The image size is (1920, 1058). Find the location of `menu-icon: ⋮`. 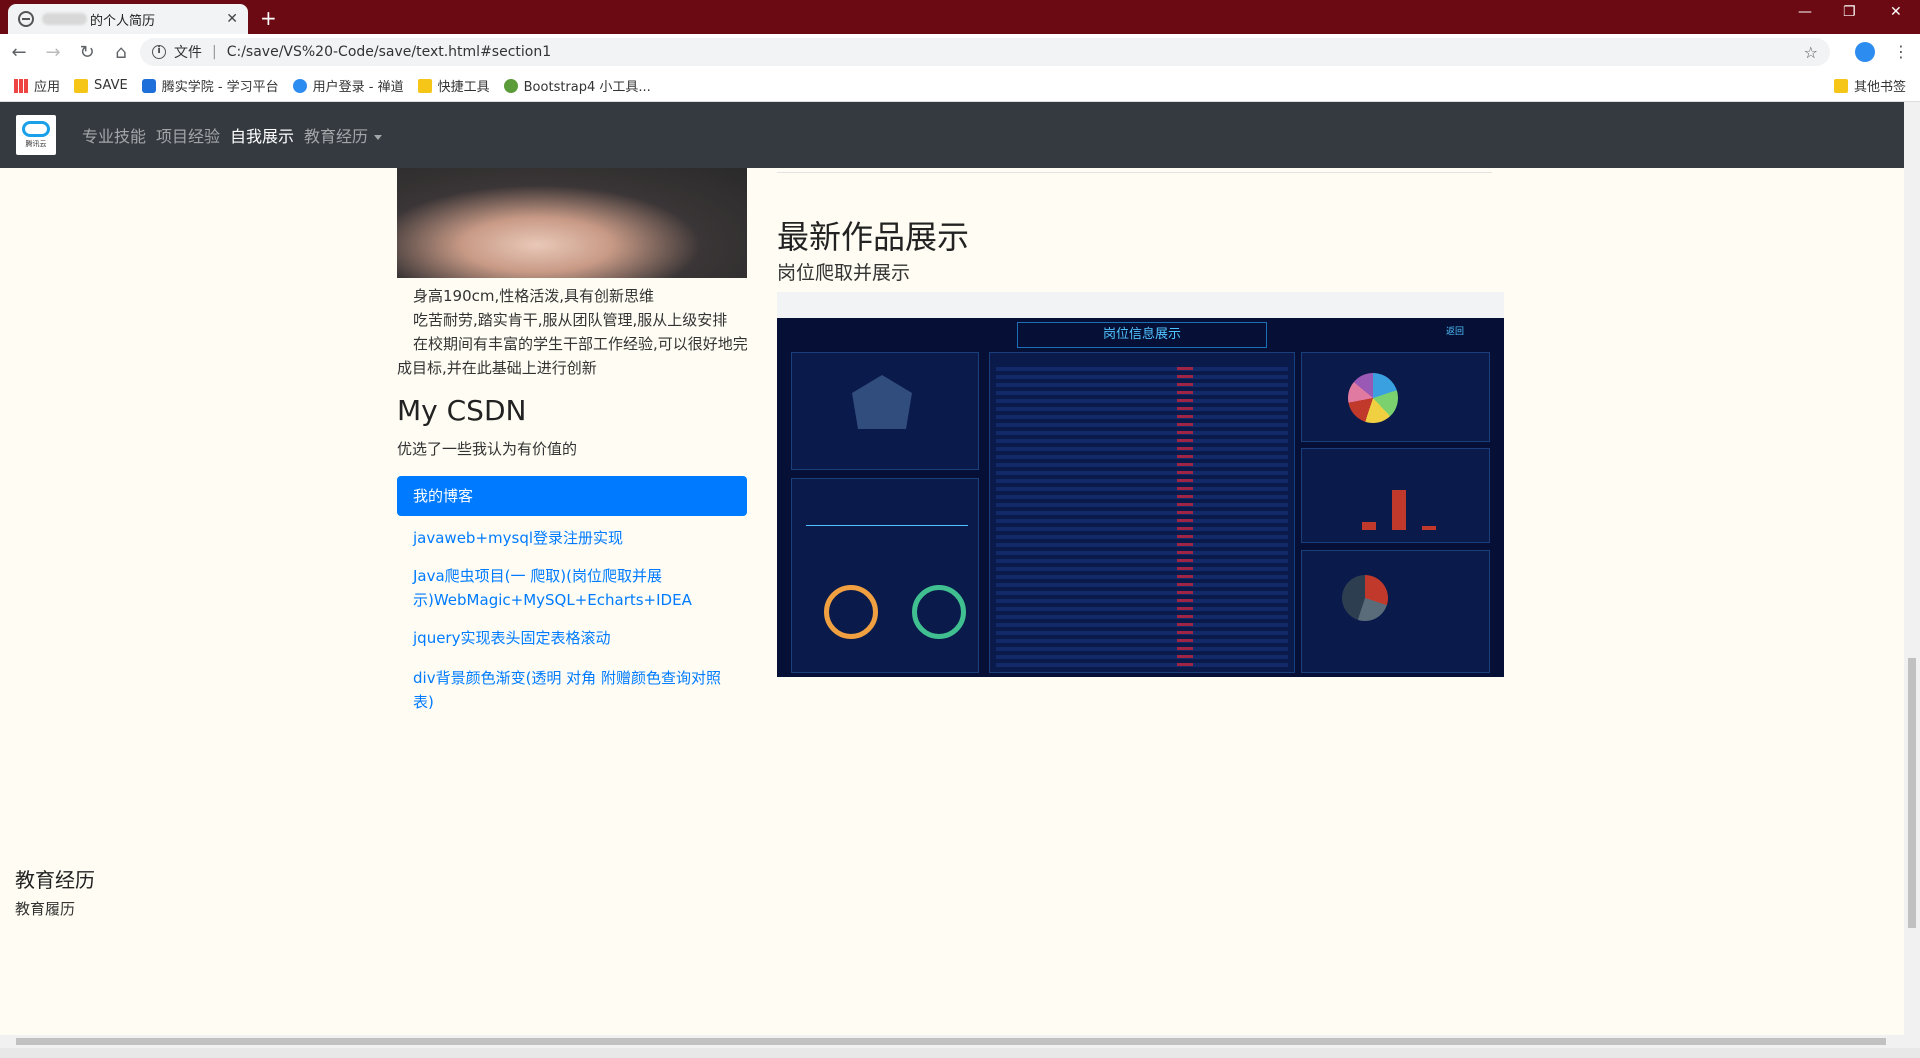

menu-icon: ⋮ is located at coordinates (1901, 51).